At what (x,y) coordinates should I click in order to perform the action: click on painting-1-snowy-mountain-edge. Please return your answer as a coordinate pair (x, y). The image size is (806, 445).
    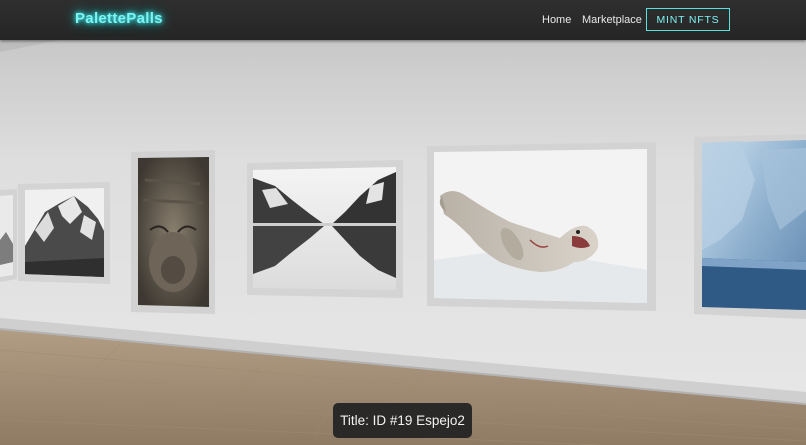
    Looking at the image, I should click on (8, 235).